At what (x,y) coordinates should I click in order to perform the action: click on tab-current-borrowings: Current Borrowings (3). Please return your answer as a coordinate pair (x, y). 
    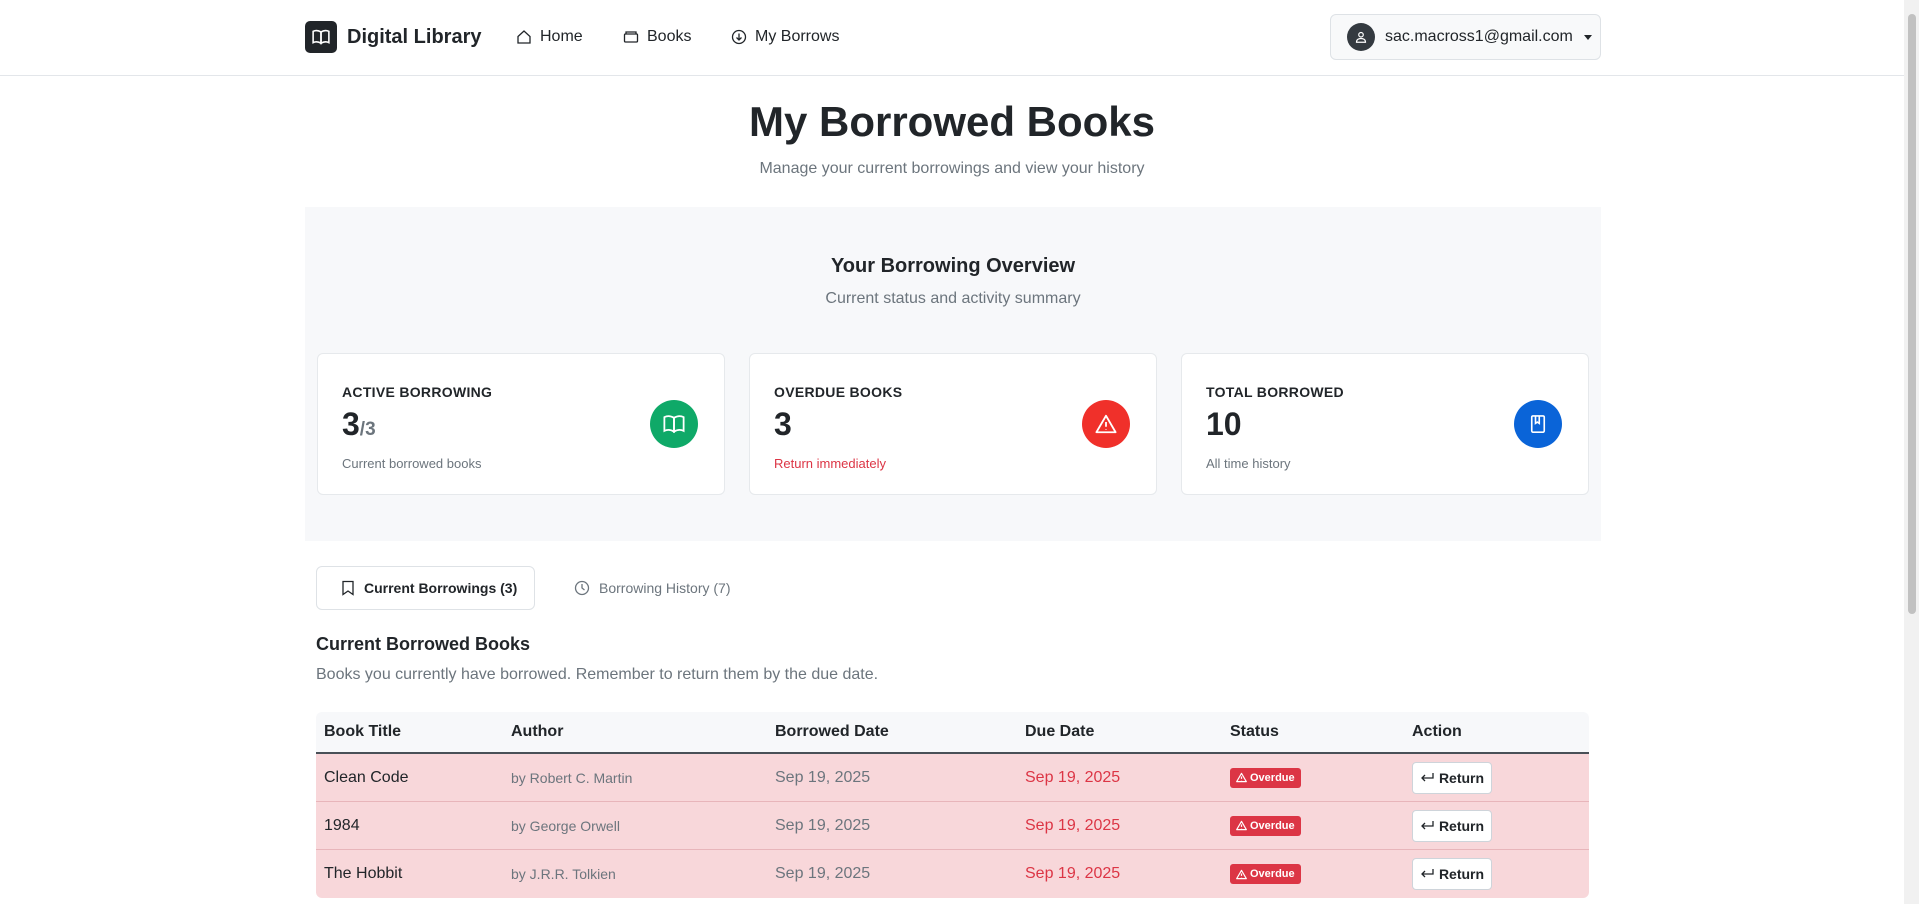
    Looking at the image, I should click on (425, 588).